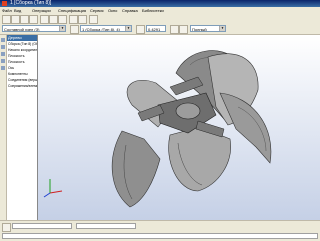  I want to click on assembly-combo-value: 1 (Сборка (Тип 8), 4), so click(101, 29).